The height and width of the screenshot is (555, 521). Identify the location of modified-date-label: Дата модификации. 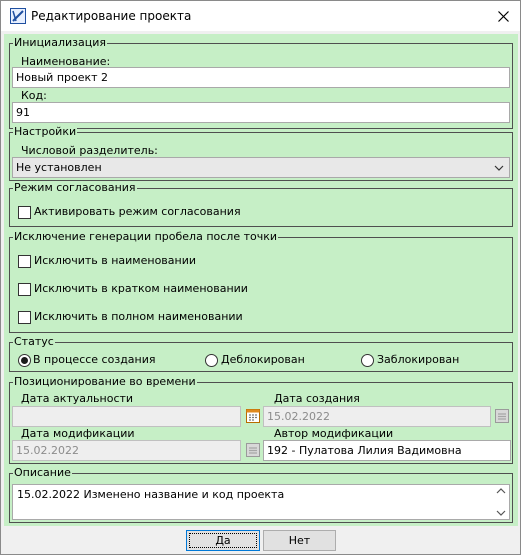
(78, 433).